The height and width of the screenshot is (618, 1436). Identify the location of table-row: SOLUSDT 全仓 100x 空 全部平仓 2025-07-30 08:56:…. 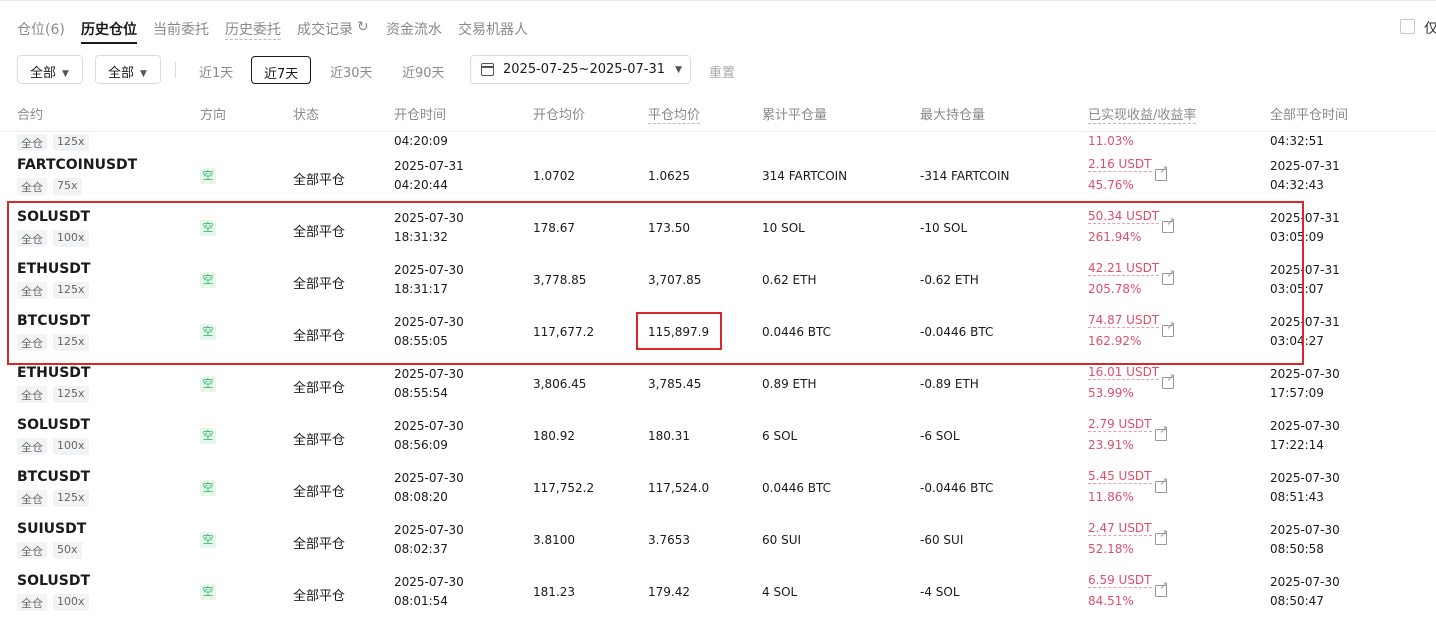
(718, 437).